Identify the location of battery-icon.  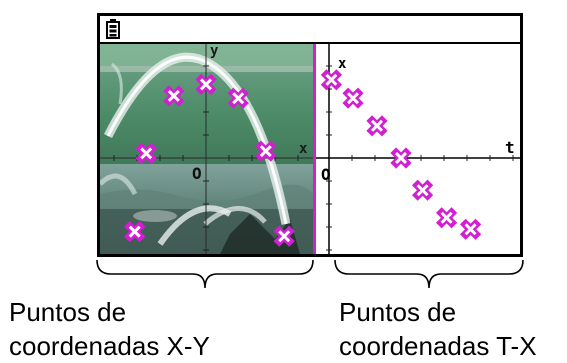
(113, 29).